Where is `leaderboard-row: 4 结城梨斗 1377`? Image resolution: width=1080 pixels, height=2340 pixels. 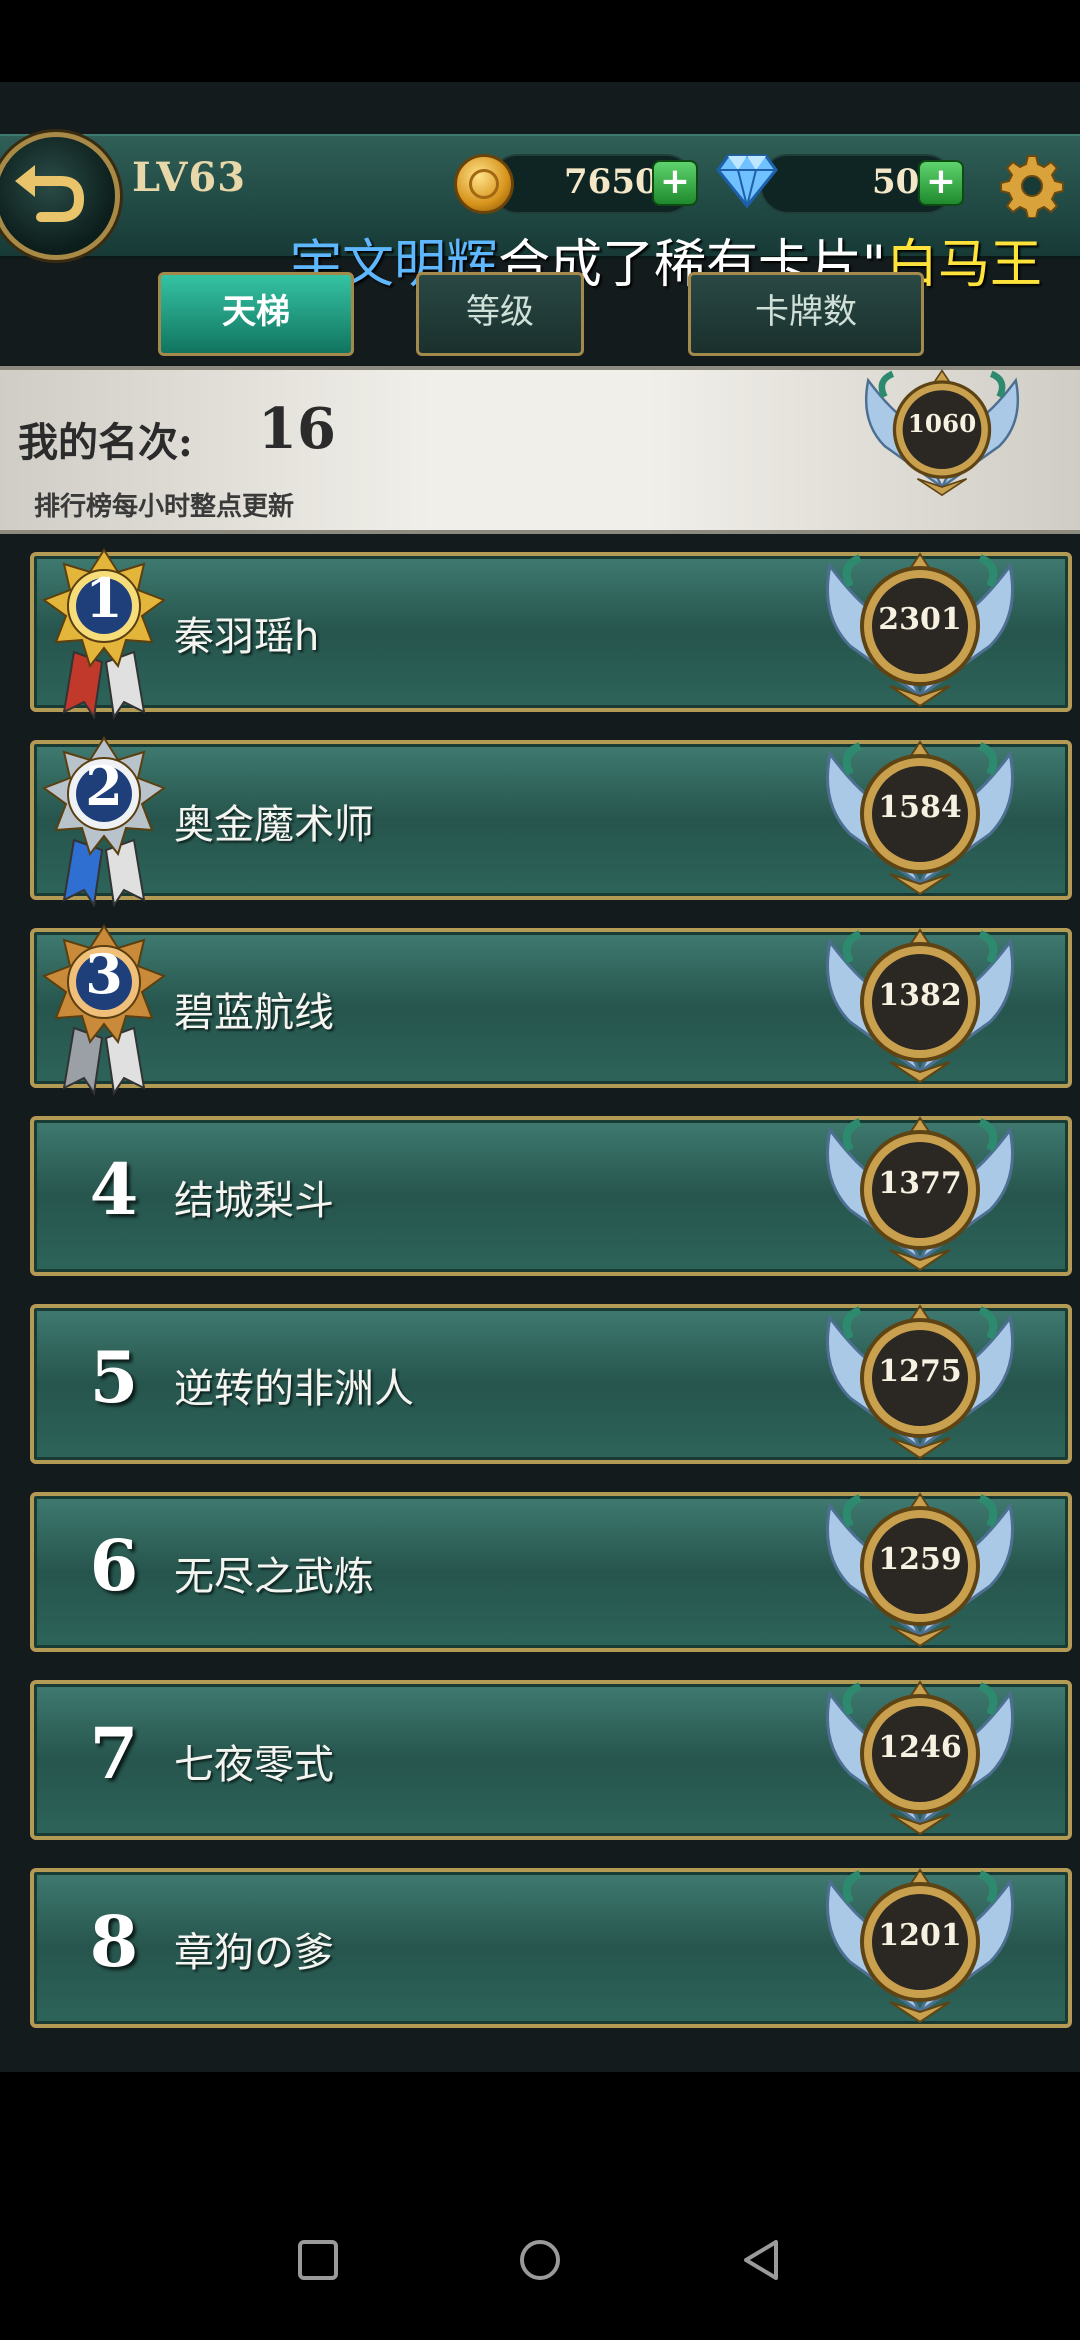
leaderboard-row: 4 结城梨斗 1377 is located at coordinates (551, 1196).